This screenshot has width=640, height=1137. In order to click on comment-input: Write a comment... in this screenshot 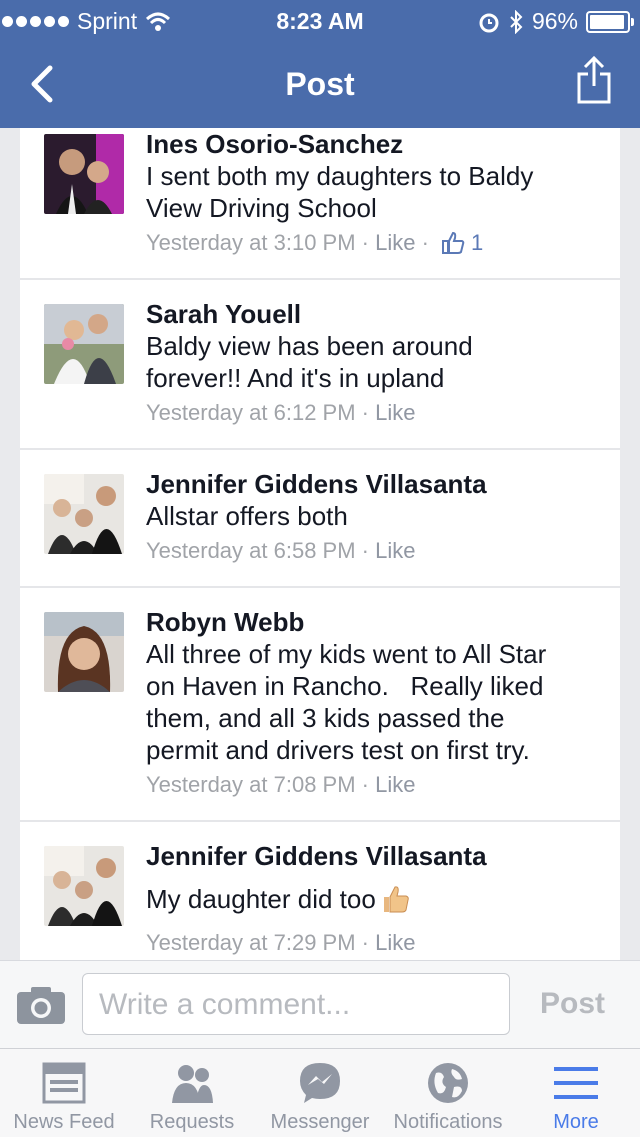, I will do `click(296, 1004)`.